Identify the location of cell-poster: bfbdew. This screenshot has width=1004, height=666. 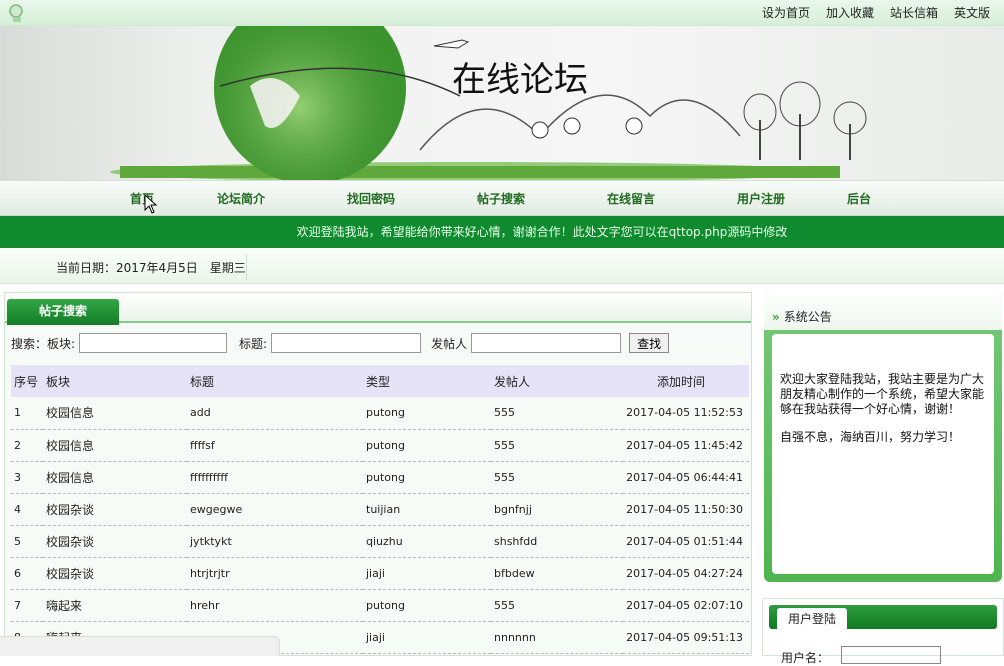
(557, 573).